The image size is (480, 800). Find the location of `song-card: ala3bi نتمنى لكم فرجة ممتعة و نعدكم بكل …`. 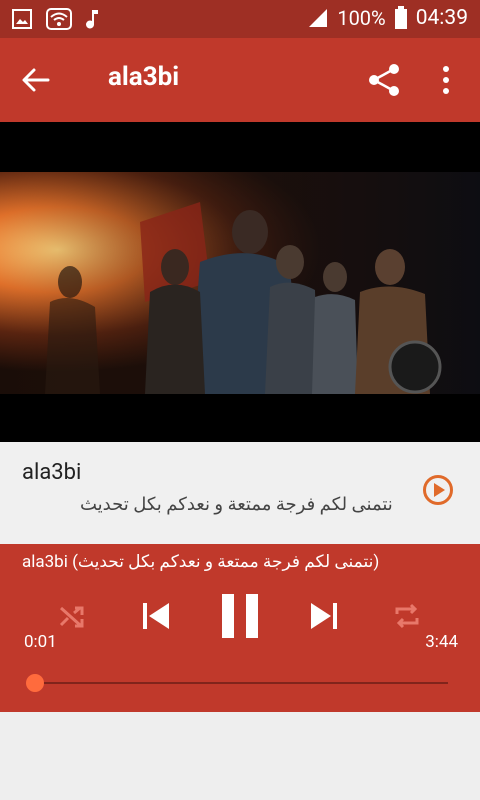

song-card: ala3bi نتمنى لكم فرجة ممتعة و نعدكم بكل … is located at coordinates (240, 493).